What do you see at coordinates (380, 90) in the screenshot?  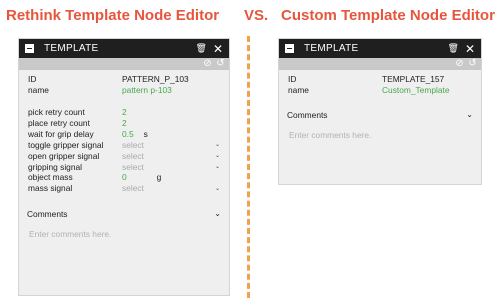 I see `name-row: name Custom_Template` at bounding box center [380, 90].